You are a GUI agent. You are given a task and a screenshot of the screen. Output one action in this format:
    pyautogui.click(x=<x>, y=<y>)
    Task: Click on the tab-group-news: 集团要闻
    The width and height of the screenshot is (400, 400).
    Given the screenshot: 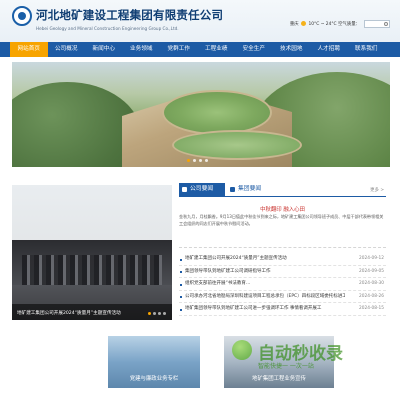 What is the action you would take?
    pyautogui.click(x=250, y=189)
    